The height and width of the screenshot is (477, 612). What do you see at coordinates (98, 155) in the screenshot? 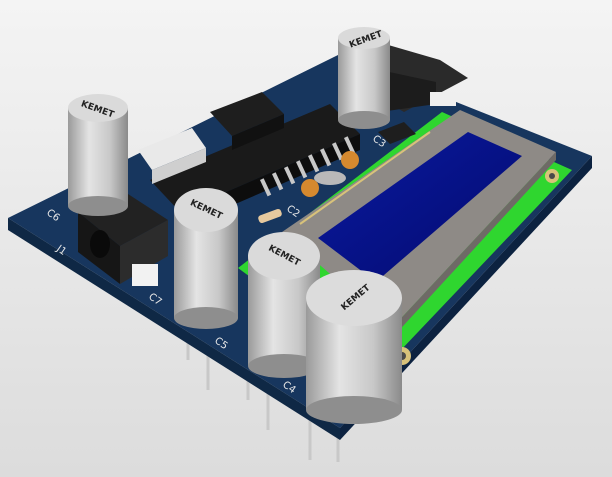
I see `capacitor-c6: KEMET` at bounding box center [98, 155].